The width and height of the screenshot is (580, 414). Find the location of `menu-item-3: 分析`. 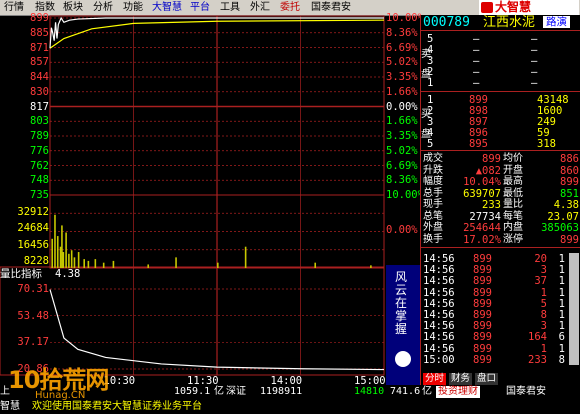

menu-item-3: 分析 is located at coordinates (103, 7).